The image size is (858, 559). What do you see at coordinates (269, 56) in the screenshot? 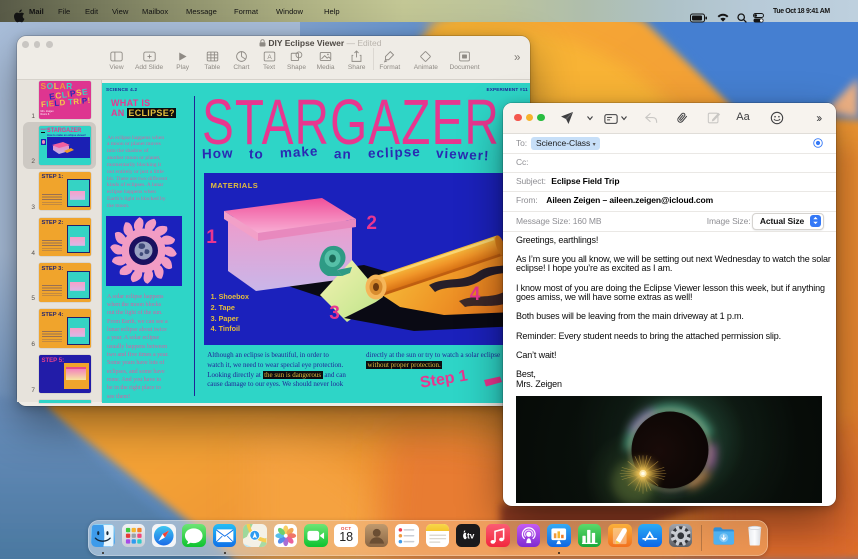
I see `svg-text: A` at bounding box center [269, 56].